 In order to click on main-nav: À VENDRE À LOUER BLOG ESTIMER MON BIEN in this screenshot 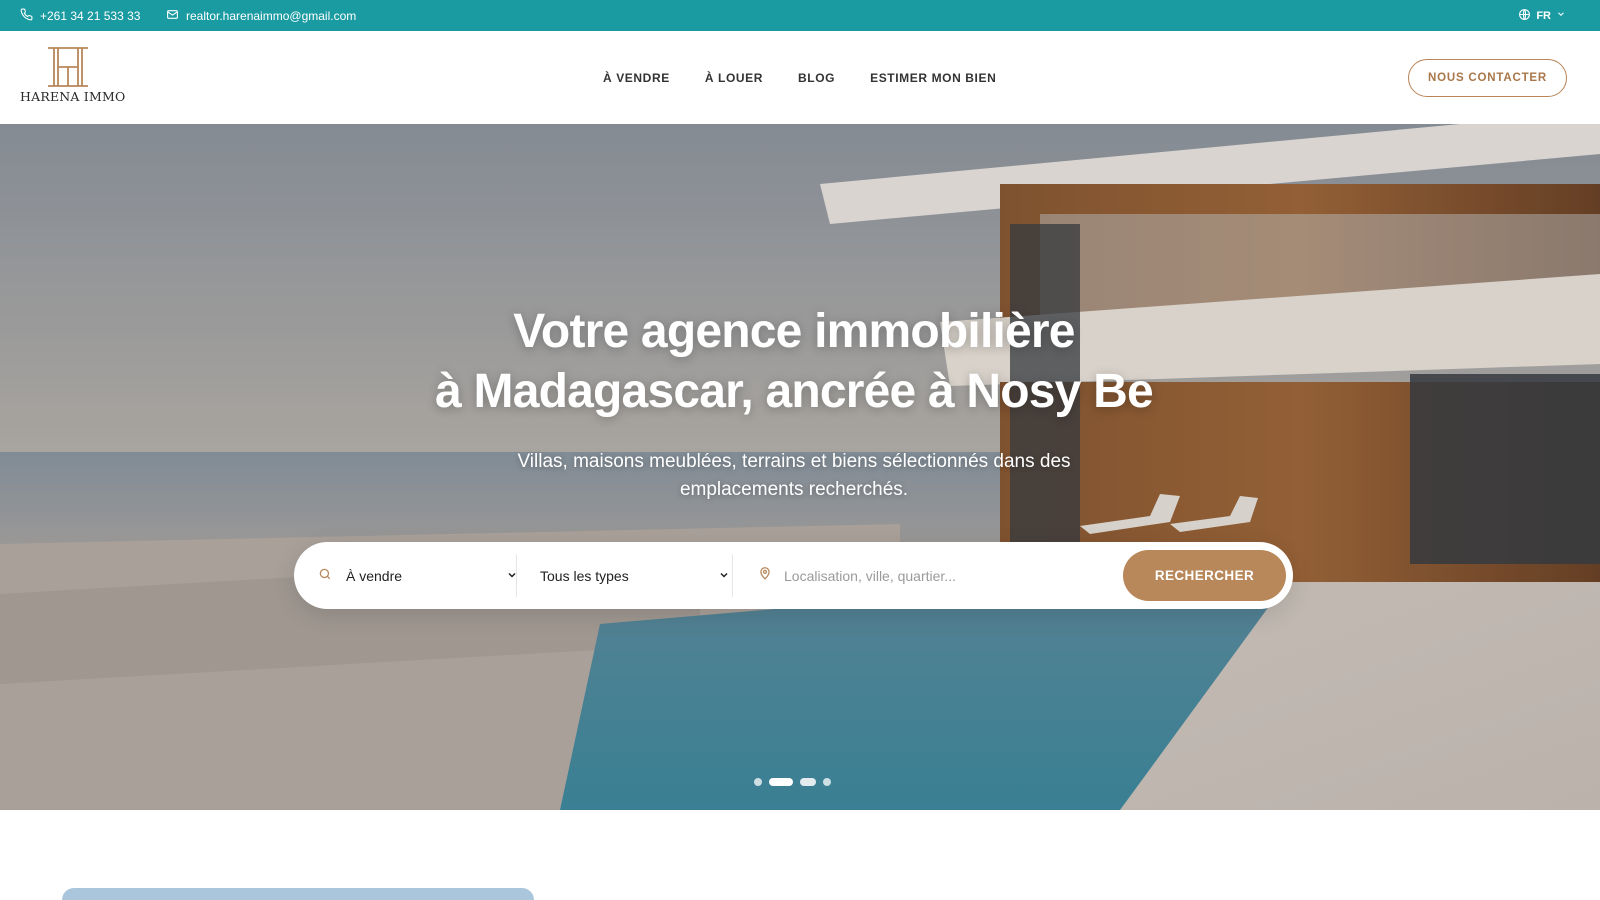, I will do `click(817, 77)`.